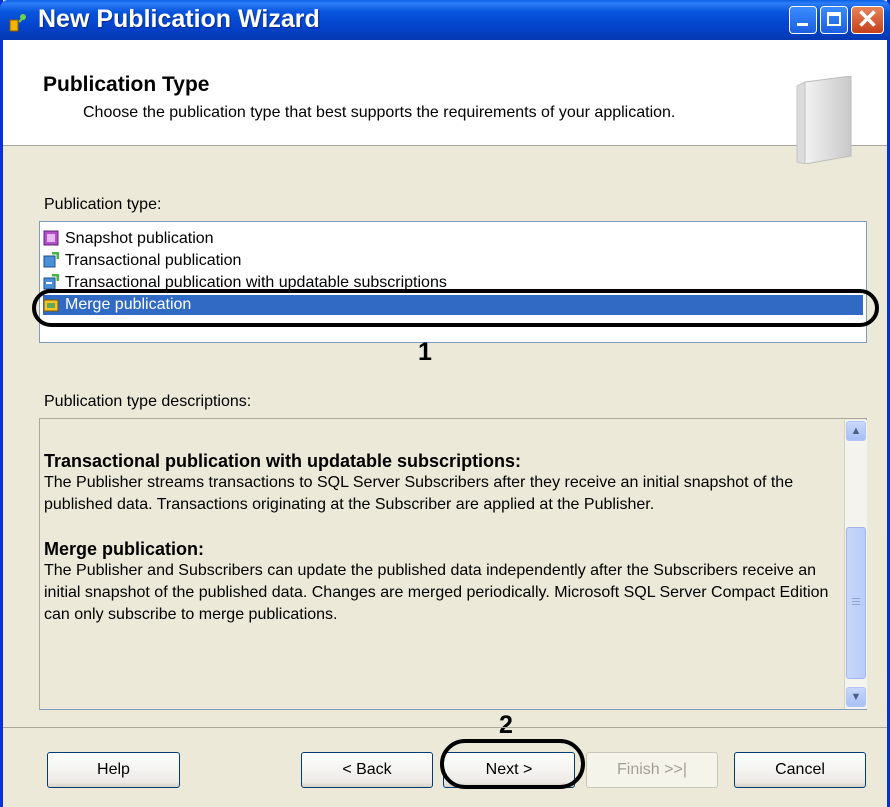 The width and height of the screenshot is (890, 807). What do you see at coordinates (51, 282) in the screenshot?
I see `updatable-publication-icon` at bounding box center [51, 282].